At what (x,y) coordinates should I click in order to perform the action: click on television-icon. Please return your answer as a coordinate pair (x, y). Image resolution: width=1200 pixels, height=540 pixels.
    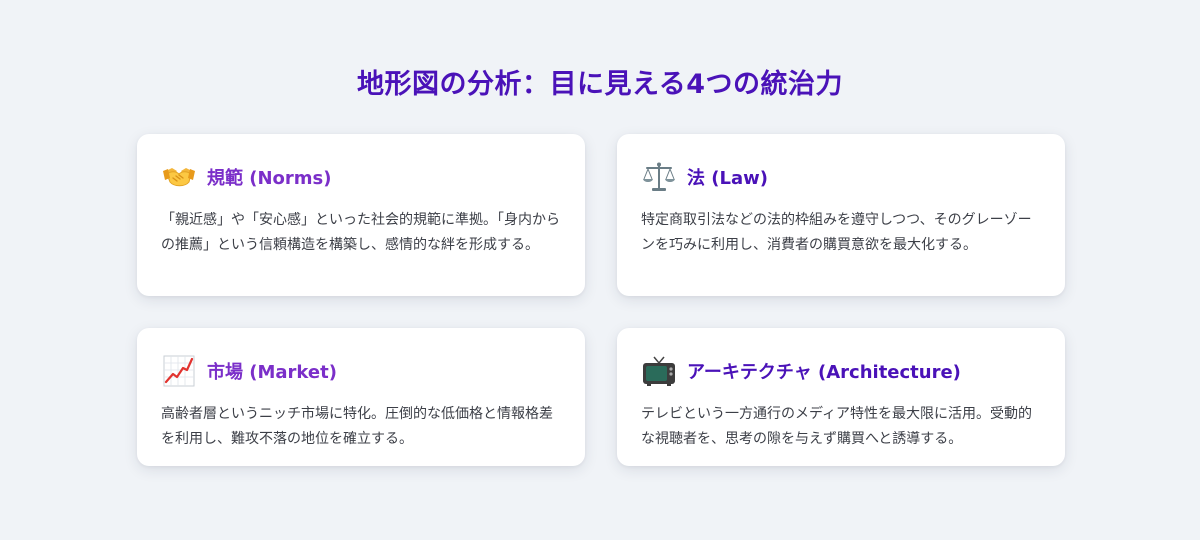
    Looking at the image, I should click on (659, 371).